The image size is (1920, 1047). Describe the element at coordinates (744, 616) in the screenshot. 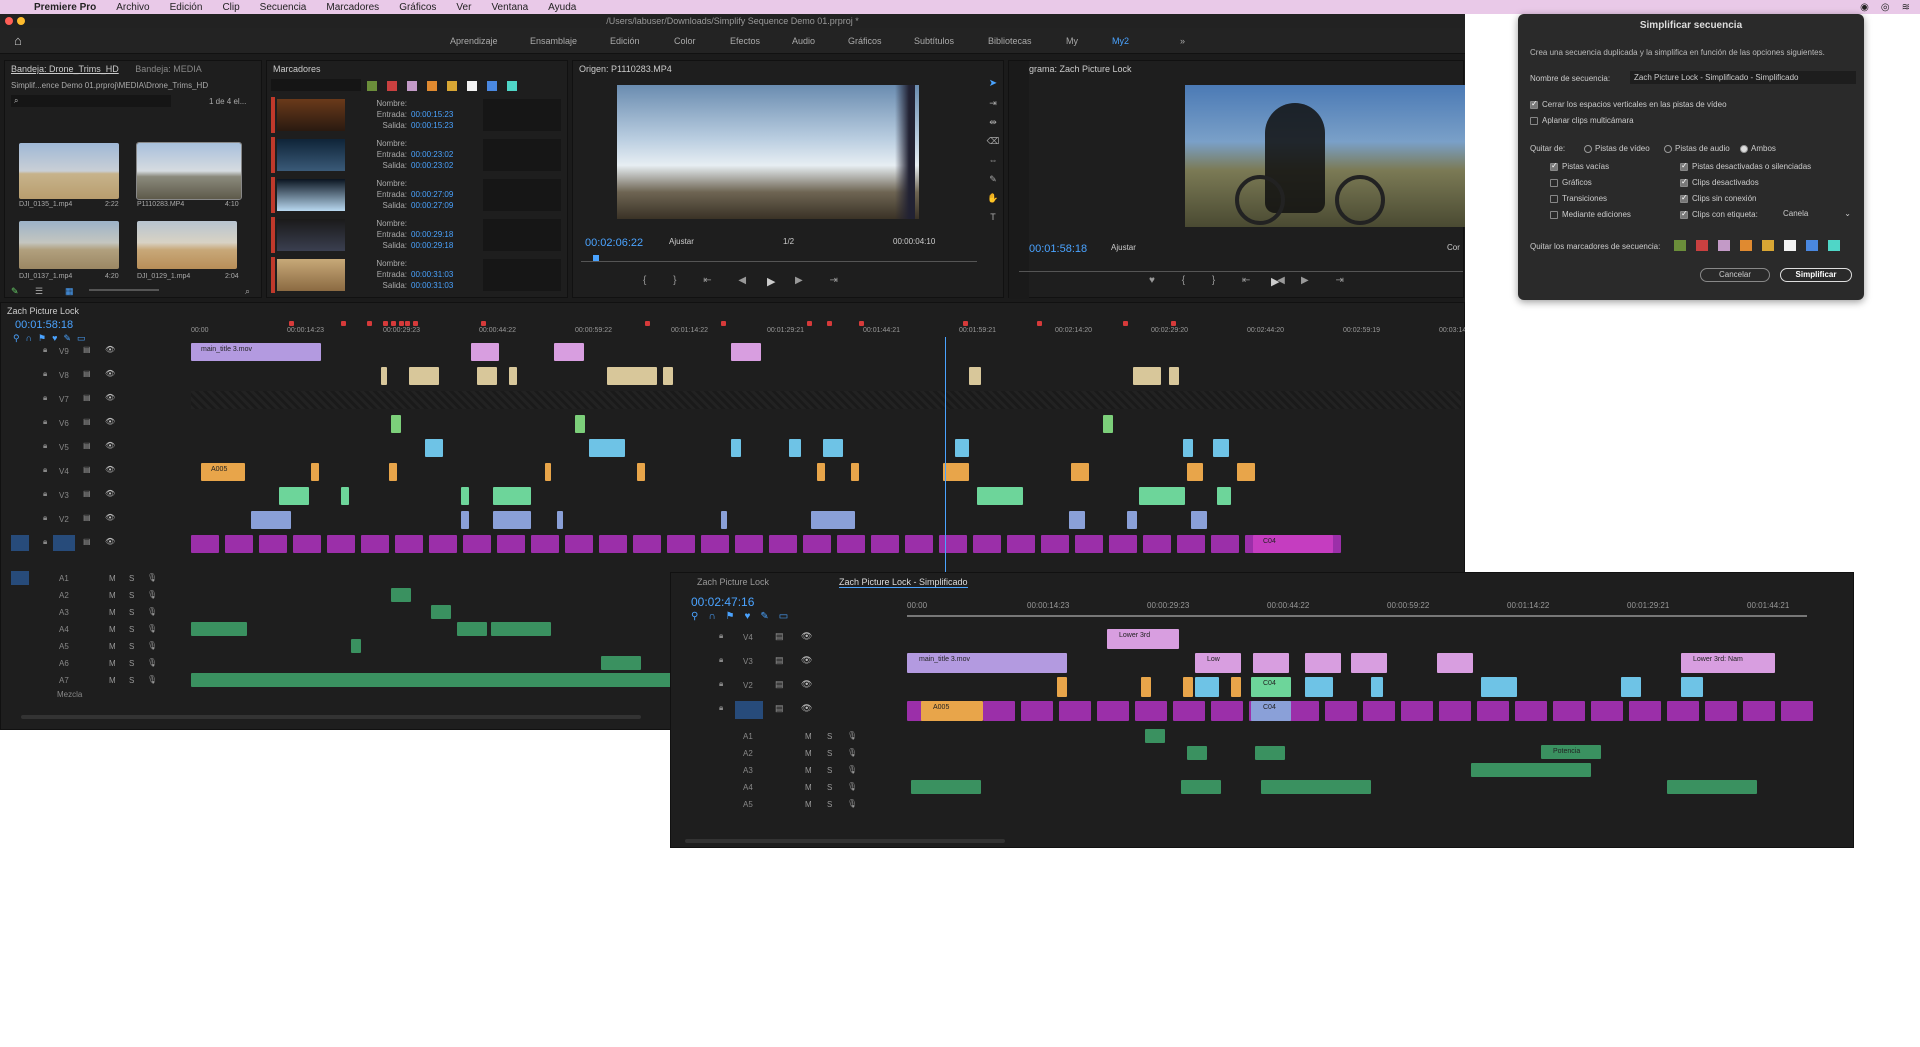

I see `simplified-timeline-tools: ⚲∩⚑♥✎▭` at that location.